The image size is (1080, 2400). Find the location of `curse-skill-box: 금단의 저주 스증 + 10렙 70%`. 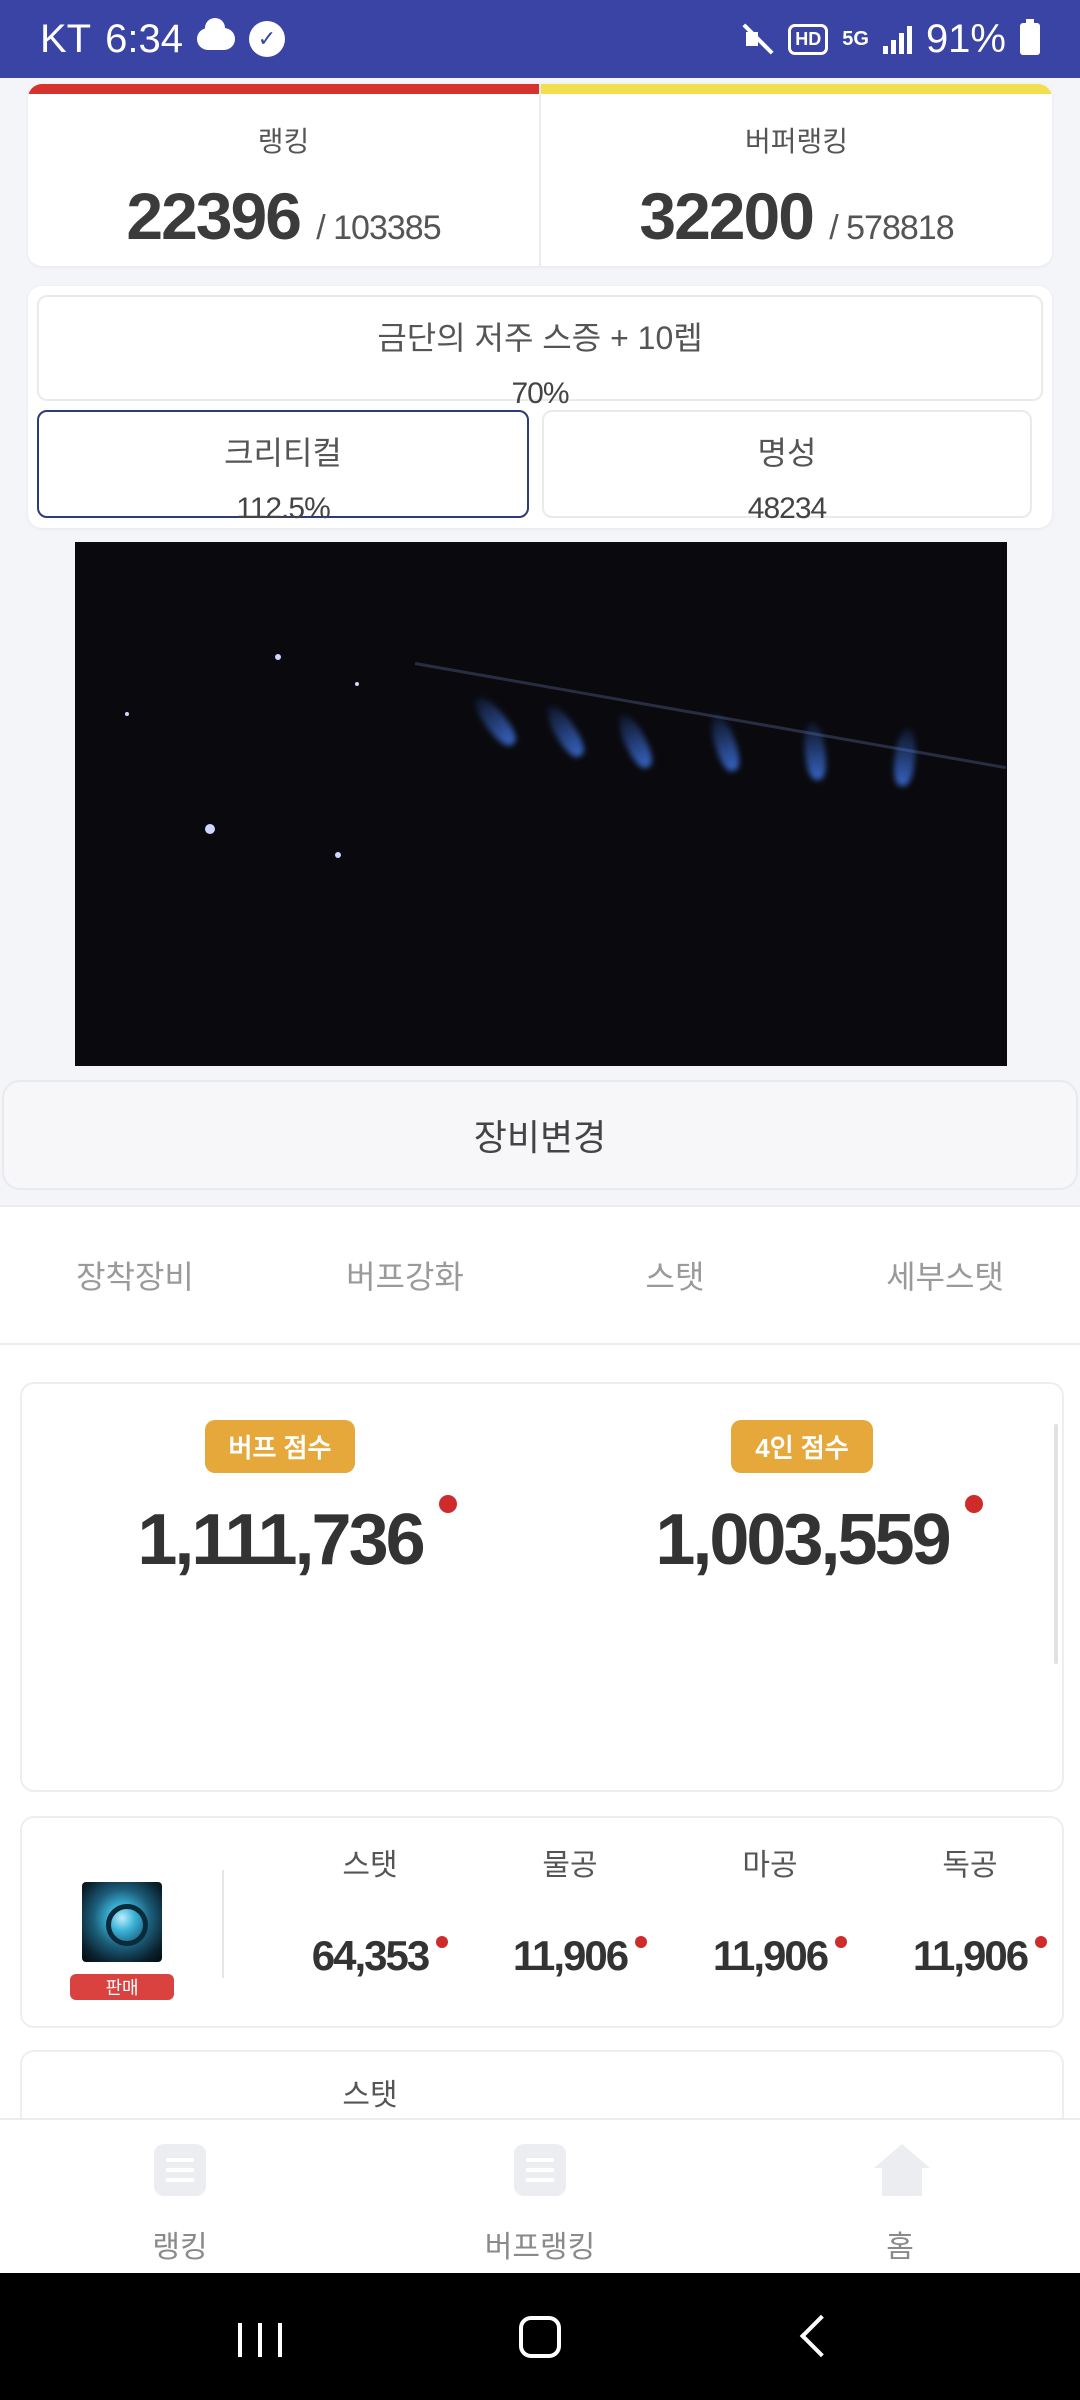

curse-skill-box: 금단의 저주 스증 + 10렙 70% is located at coordinates (540, 352).